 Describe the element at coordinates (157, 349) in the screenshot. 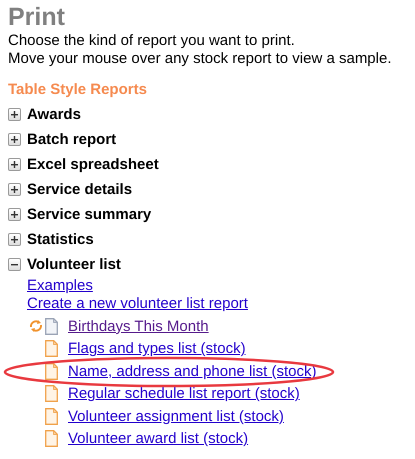

I see `report-link: Flags and types list (stock)` at that location.